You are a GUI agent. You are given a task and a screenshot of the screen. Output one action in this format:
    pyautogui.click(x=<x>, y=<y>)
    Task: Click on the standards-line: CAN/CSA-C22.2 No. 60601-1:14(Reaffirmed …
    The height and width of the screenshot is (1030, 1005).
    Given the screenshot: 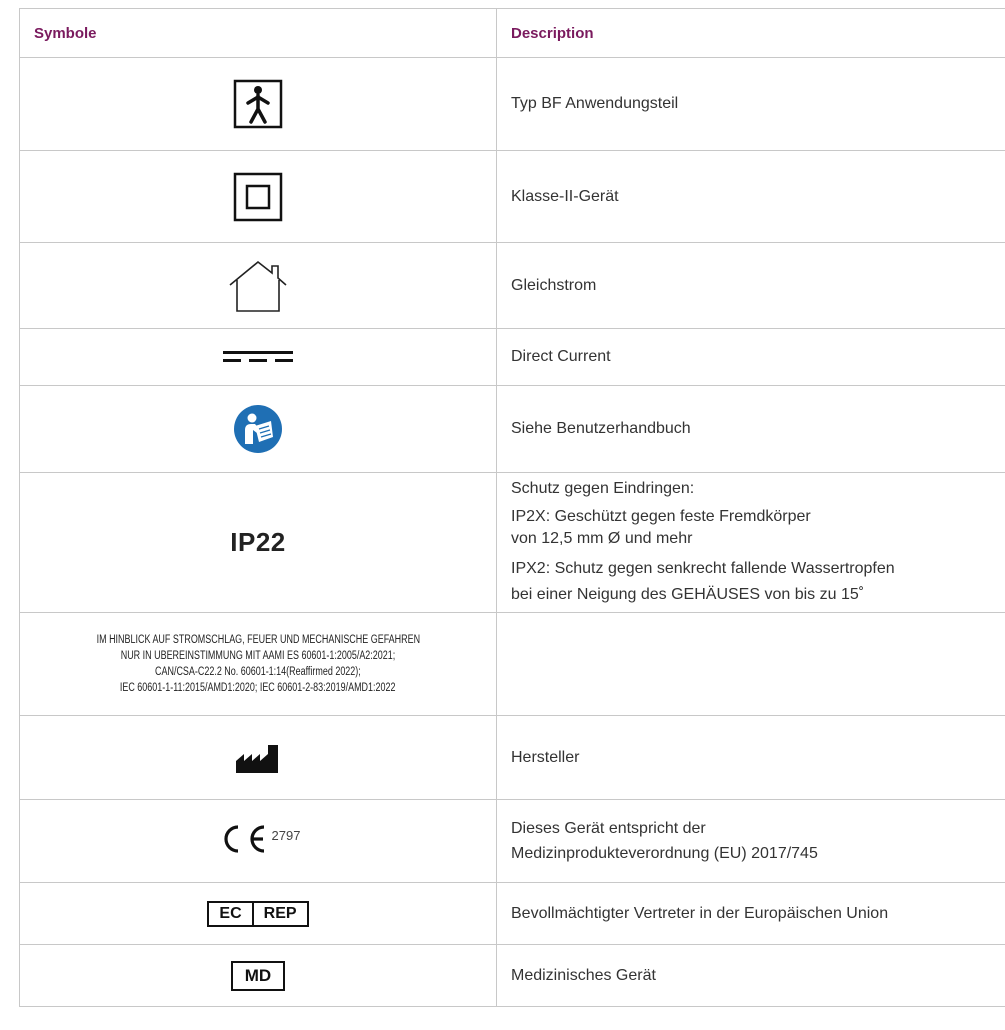 What is the action you would take?
    pyautogui.click(x=258, y=672)
    